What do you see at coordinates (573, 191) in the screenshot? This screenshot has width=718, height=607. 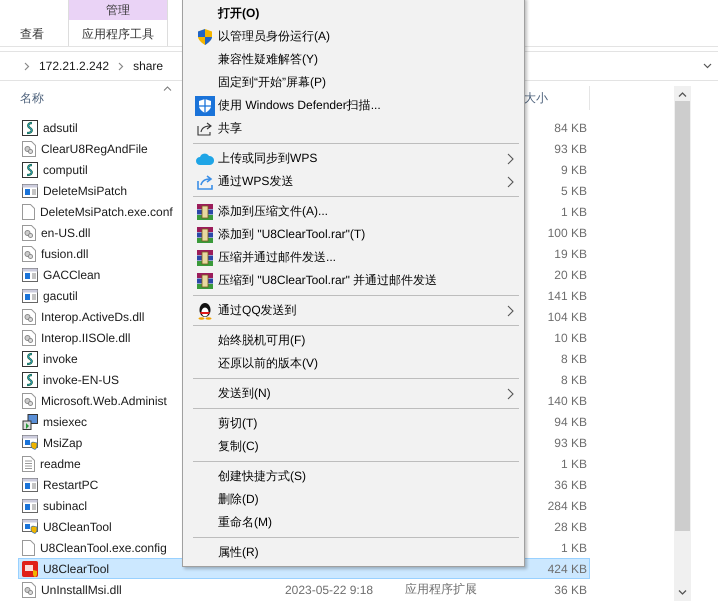 I see `file-size: 5 KB` at bounding box center [573, 191].